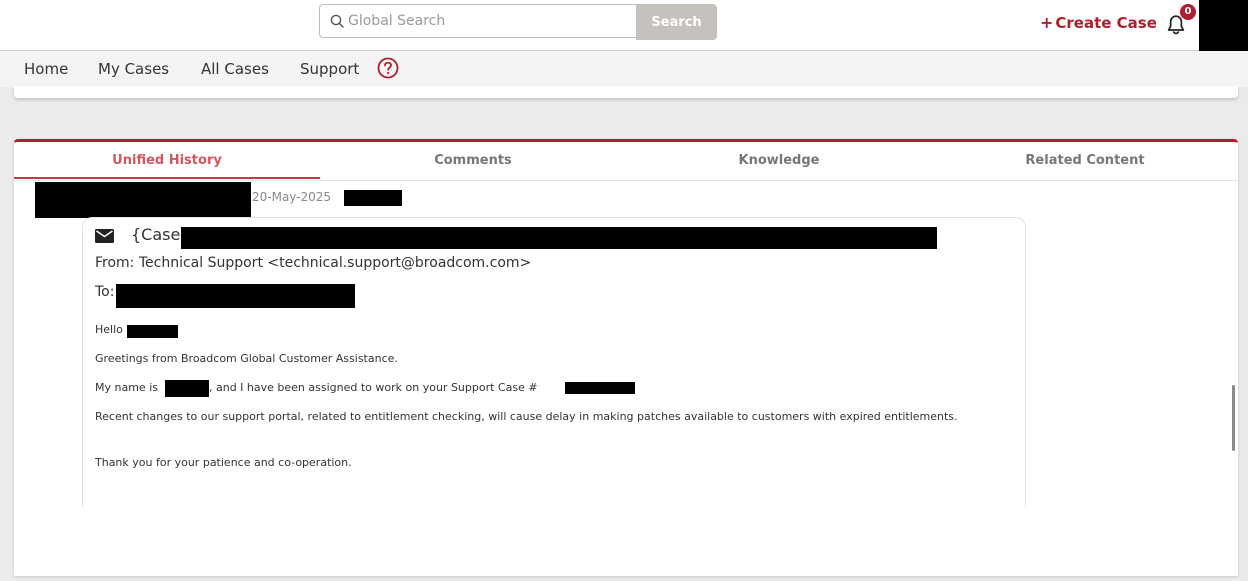 This screenshot has width=1248, height=581. I want to click on nav-all-cases: All Cases, so click(235, 69).